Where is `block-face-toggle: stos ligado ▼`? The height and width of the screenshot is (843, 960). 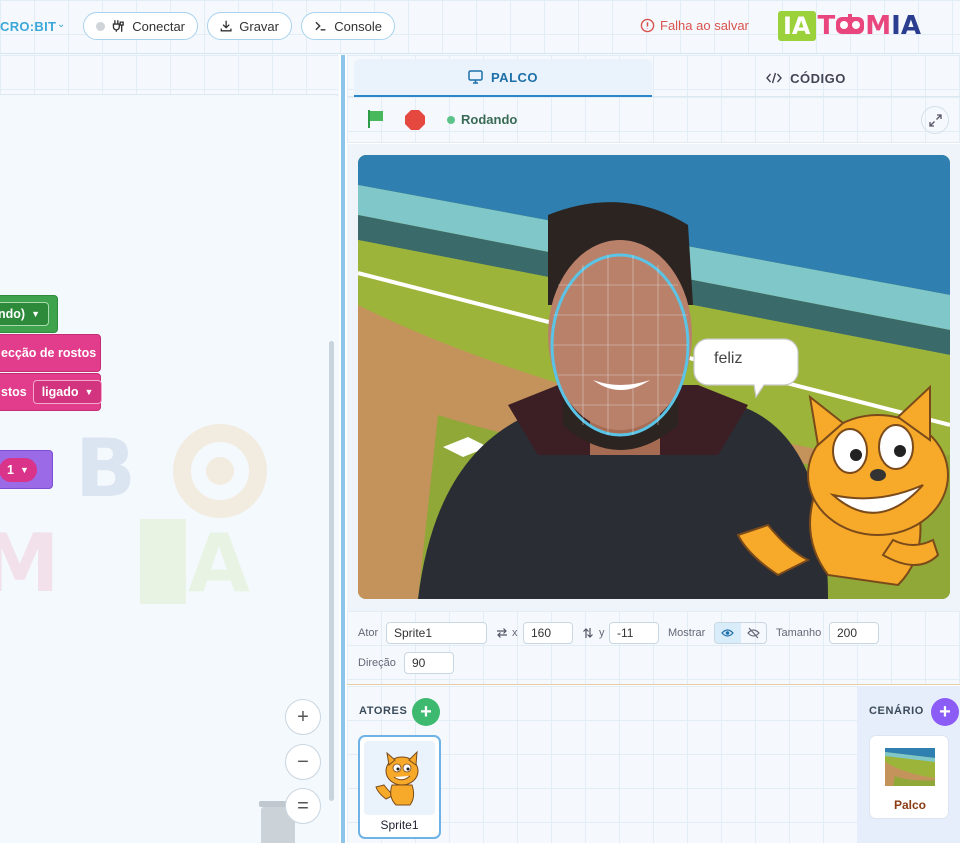
block-face-toggle: stos ligado ▼ is located at coordinates (51, 392).